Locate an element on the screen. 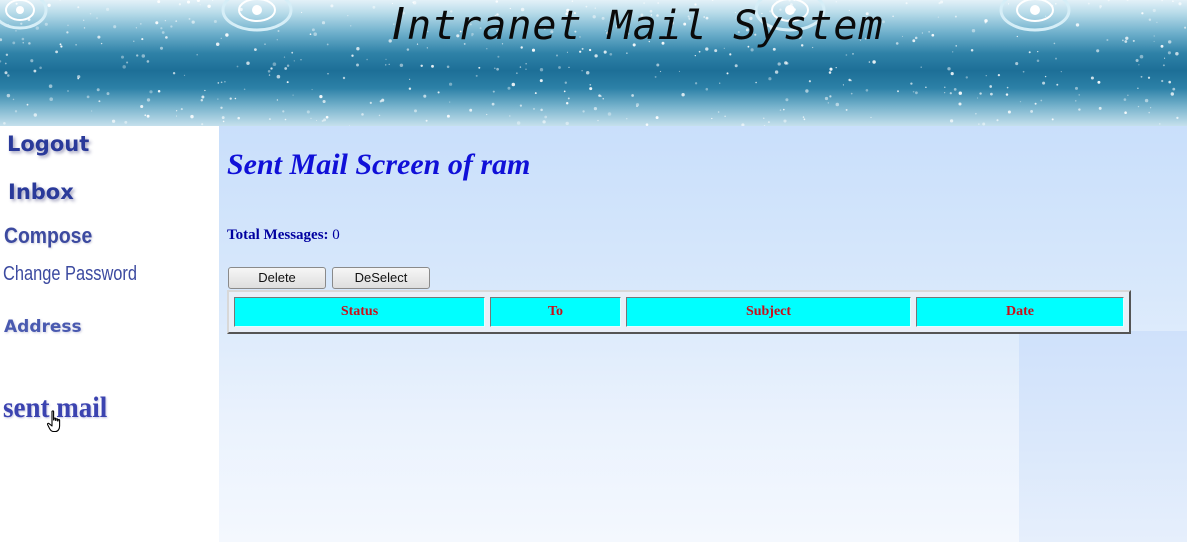  sidebar-item-address: Address is located at coordinates (43, 327).